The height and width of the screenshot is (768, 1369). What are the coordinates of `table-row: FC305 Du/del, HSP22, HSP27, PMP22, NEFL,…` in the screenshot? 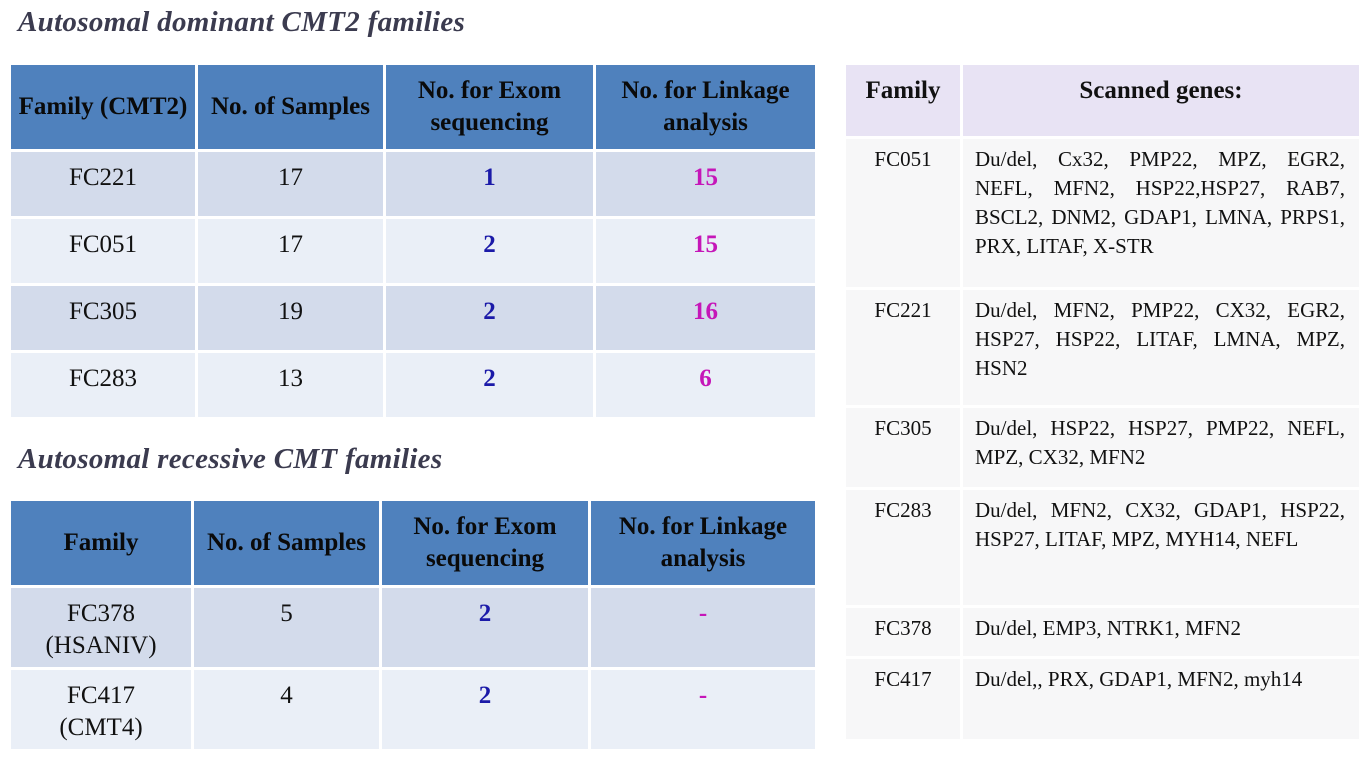 It's located at (1102, 447).